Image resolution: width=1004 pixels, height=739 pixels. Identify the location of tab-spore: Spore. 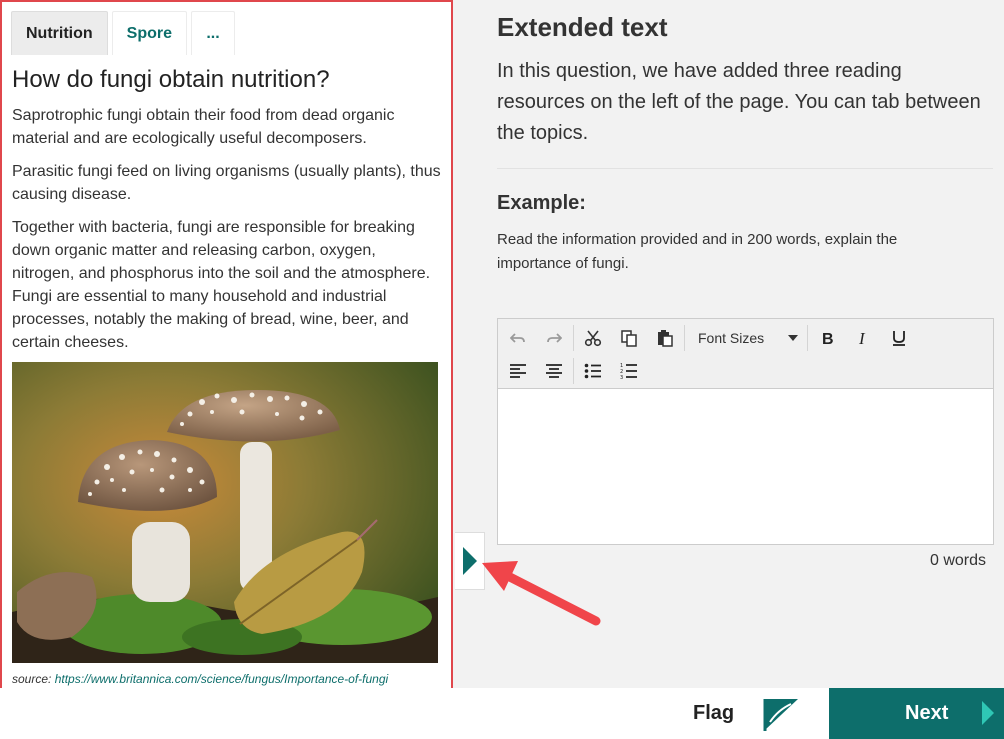
(149, 33).